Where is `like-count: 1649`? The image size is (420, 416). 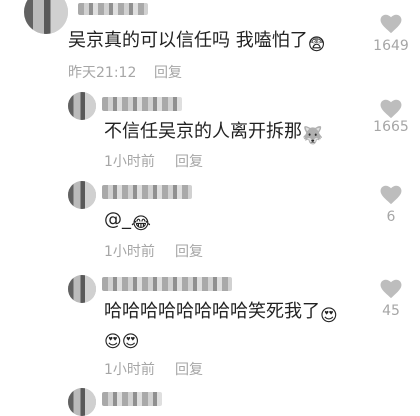
like-count: 1649 is located at coordinates (391, 46).